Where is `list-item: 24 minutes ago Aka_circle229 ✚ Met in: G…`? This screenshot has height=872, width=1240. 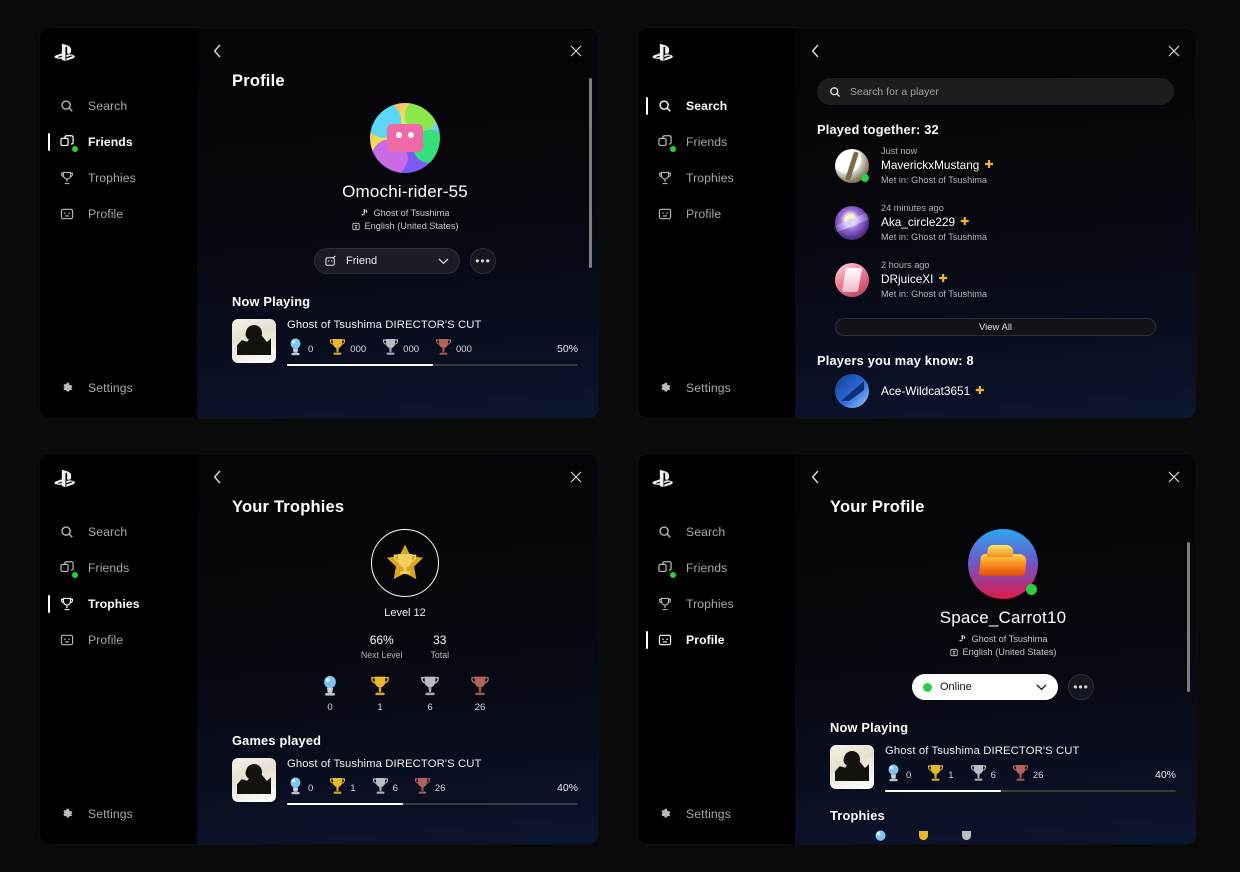 list-item: 24 minutes ago Aka_circle229 ✚ Met in: G… is located at coordinates (995, 222).